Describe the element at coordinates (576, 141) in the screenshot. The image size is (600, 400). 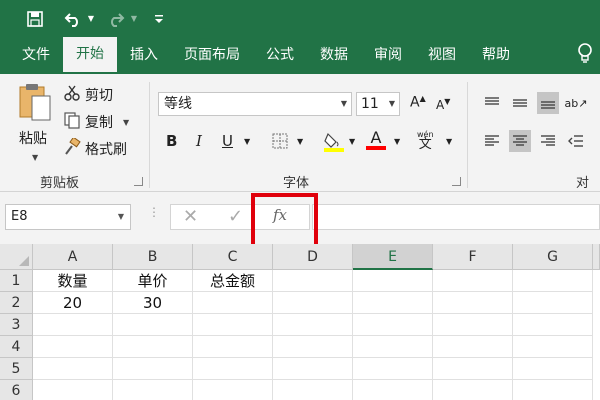
I see `decrease-indent-icon` at that location.